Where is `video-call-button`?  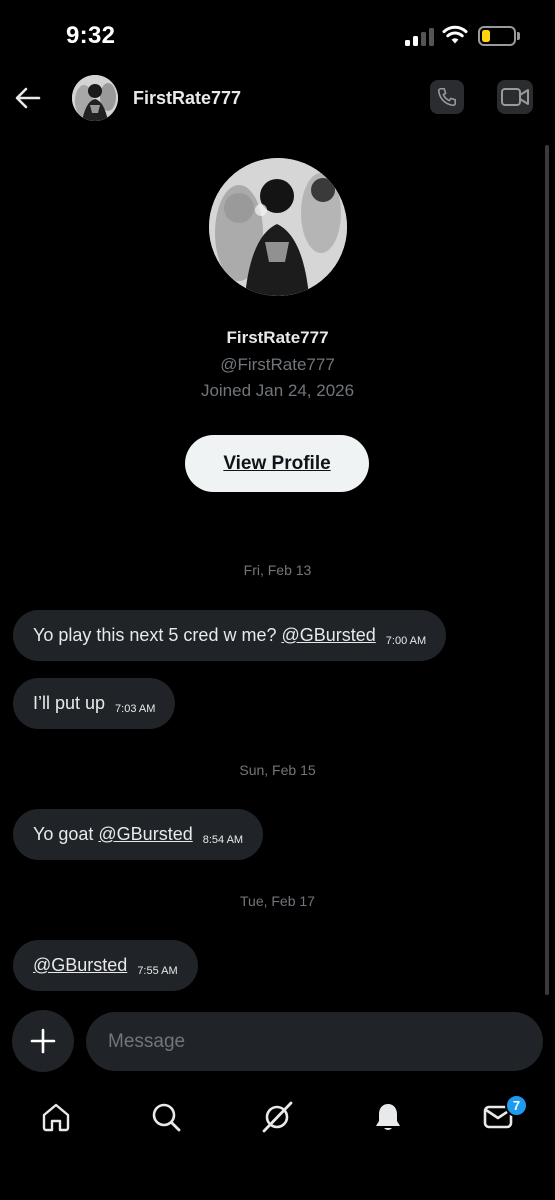
video-call-button is located at coordinates (515, 97).